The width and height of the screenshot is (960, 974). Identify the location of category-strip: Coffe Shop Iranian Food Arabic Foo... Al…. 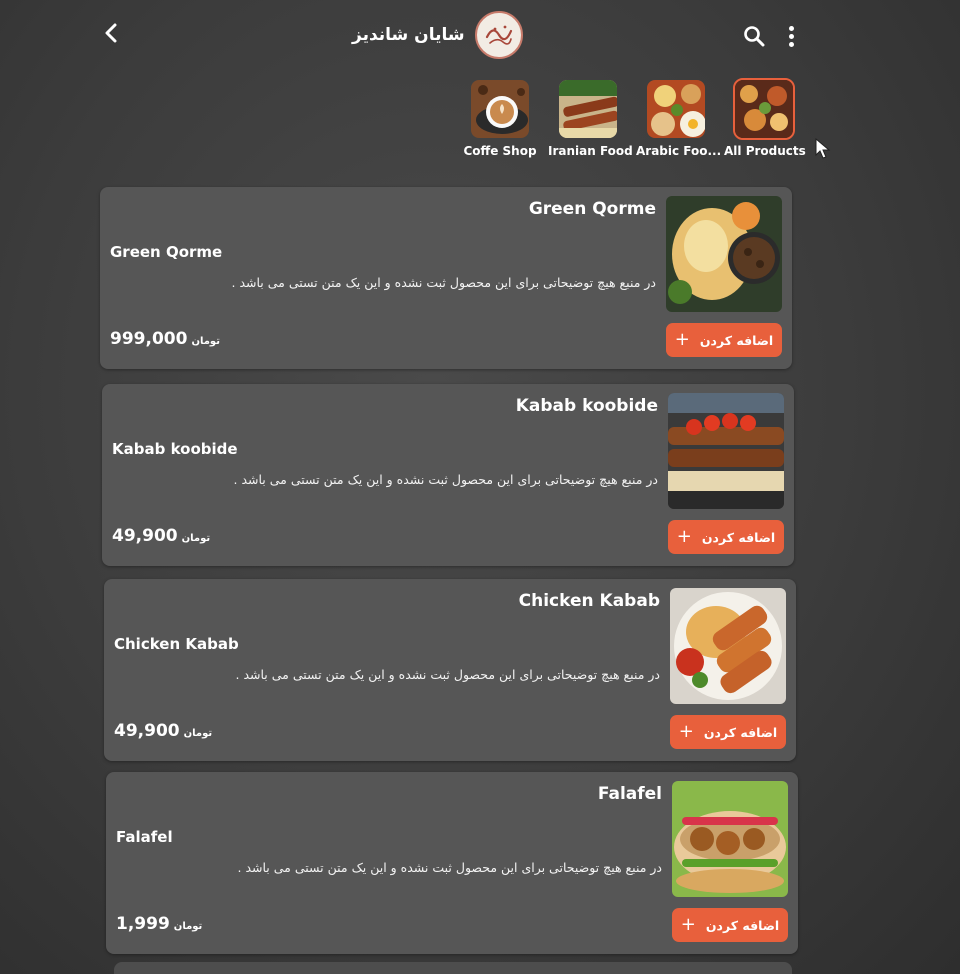
(635, 123).